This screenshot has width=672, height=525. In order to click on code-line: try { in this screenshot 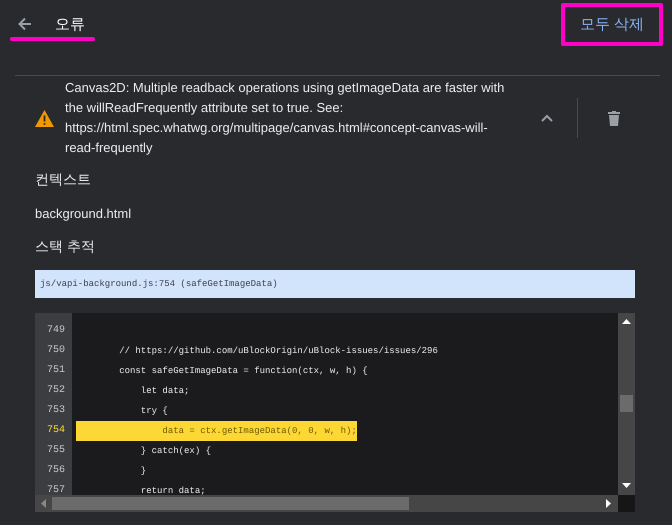, I will do `click(154, 411)`.